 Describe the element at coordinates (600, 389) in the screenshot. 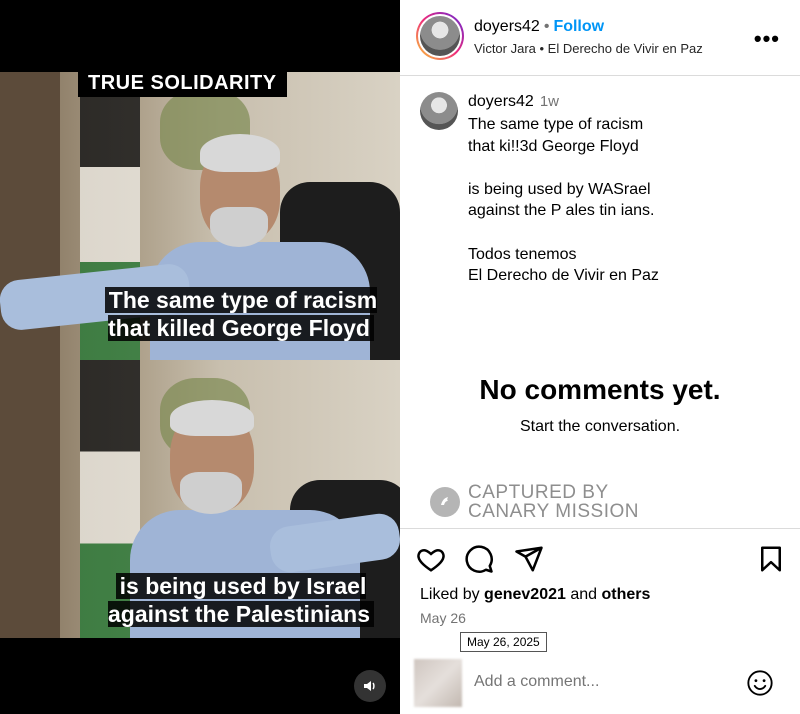

I see `no-comments-title: No comments yet.` at that location.